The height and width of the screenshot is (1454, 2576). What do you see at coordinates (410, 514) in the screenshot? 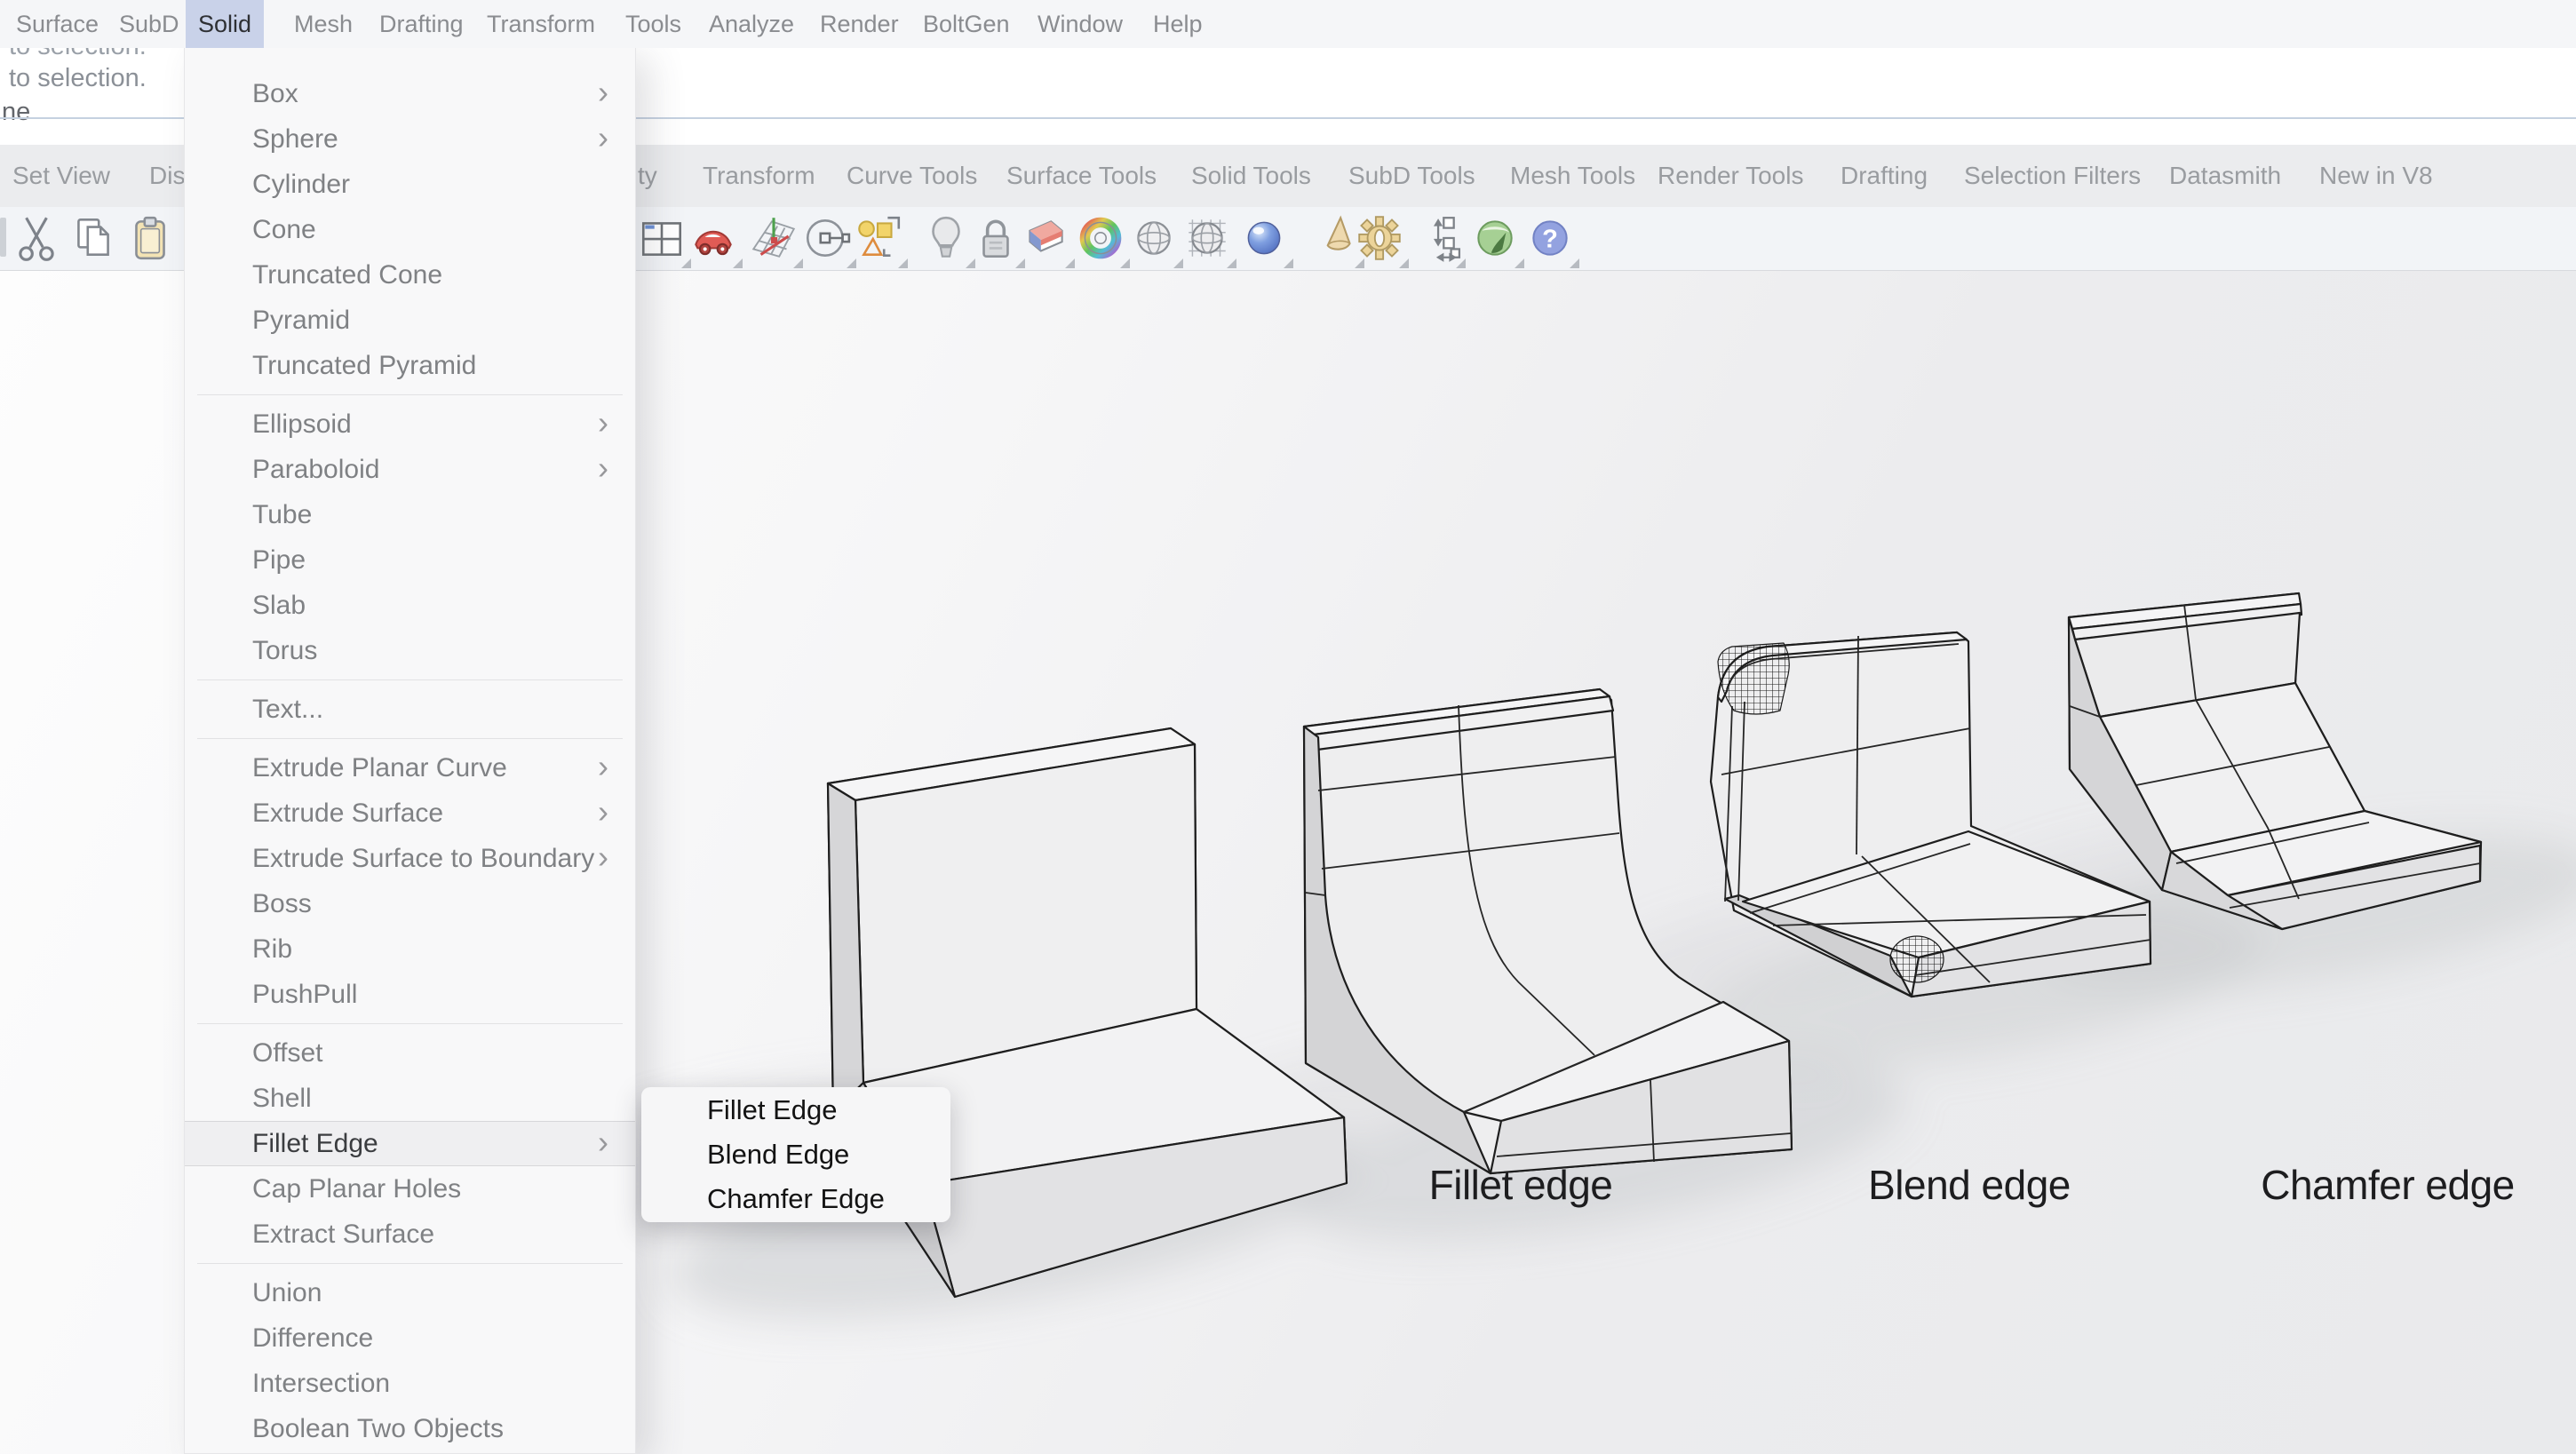
I see `menu-item-tube: Tube` at bounding box center [410, 514].